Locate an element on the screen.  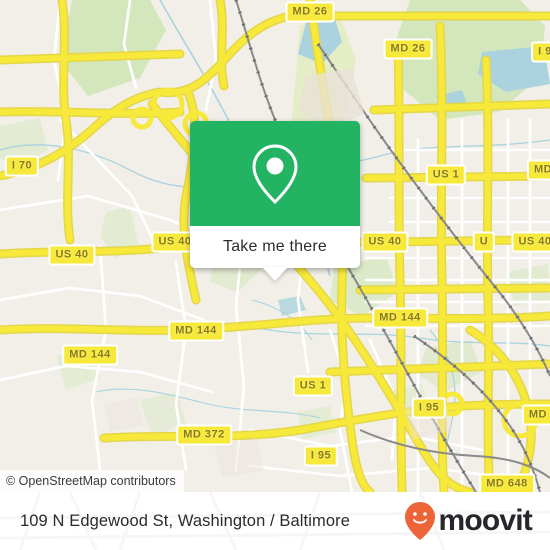
road-shield: U is located at coordinates (484, 242).